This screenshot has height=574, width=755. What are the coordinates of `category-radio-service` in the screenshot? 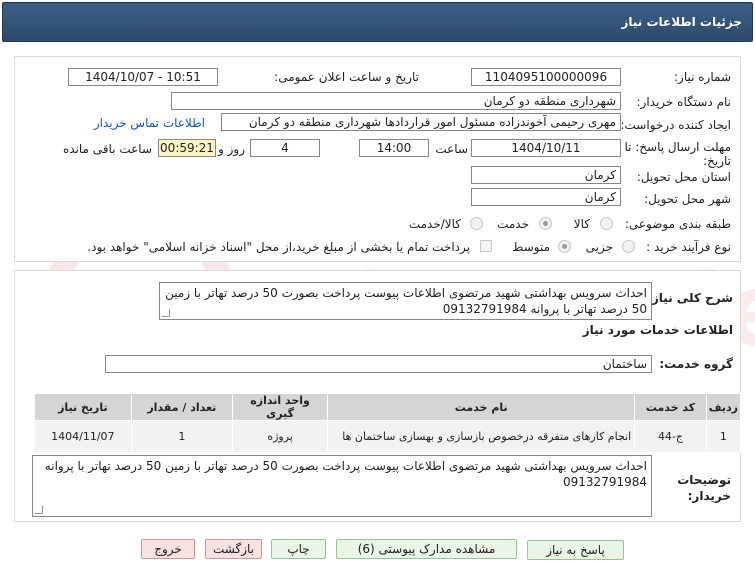 It's located at (545, 223).